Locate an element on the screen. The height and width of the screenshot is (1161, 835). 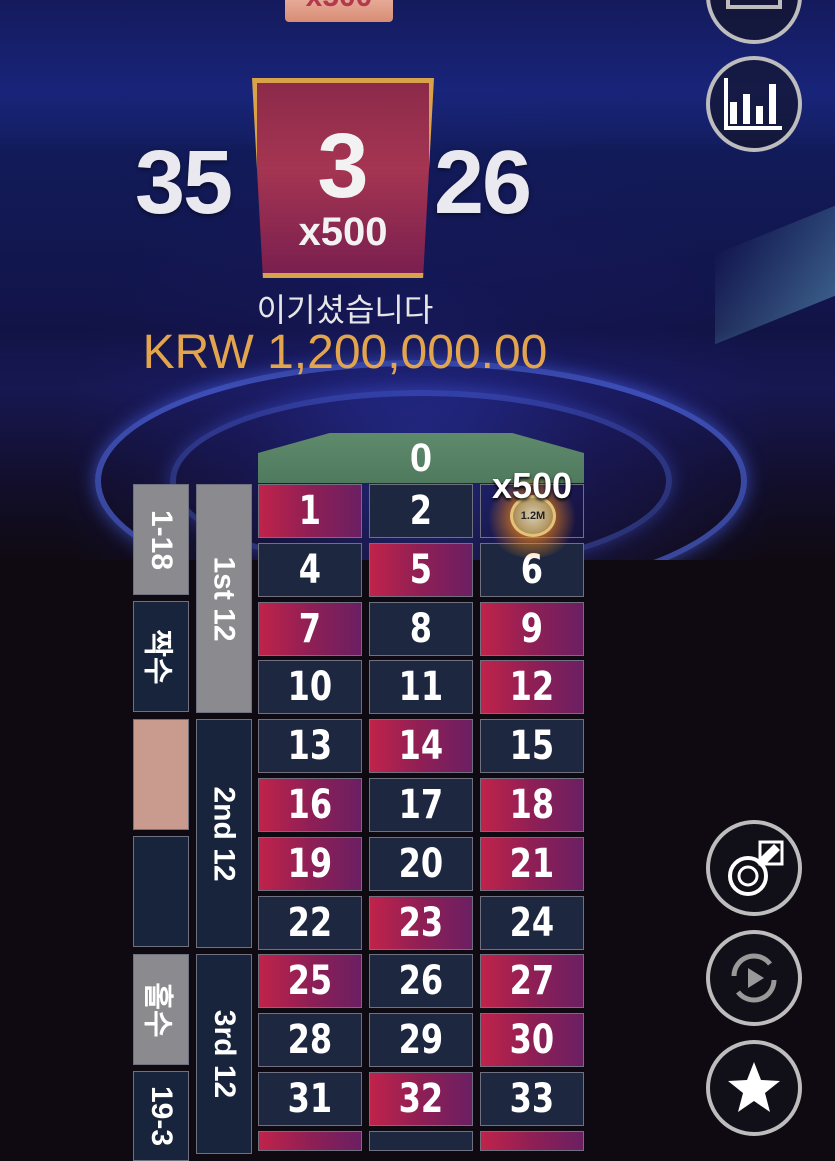
number-label: 18 is located at coordinates (532, 805).